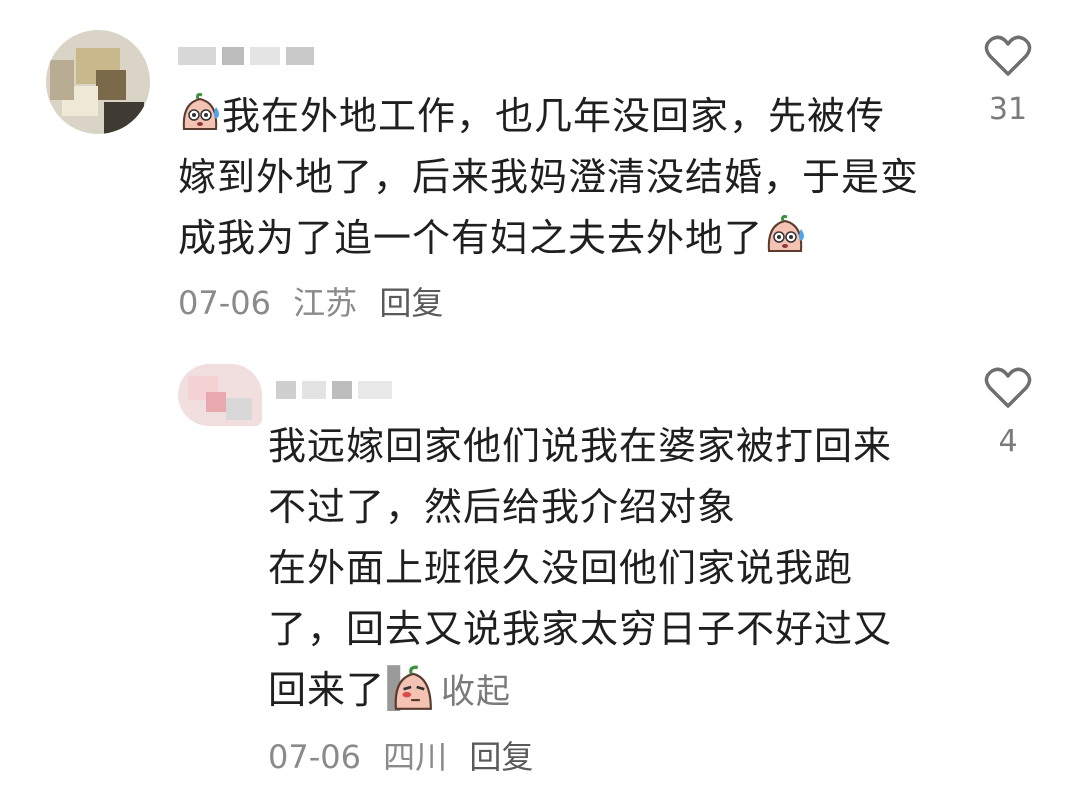  What do you see at coordinates (415, 757) in the screenshot?
I see `comment-location: 四川` at bounding box center [415, 757].